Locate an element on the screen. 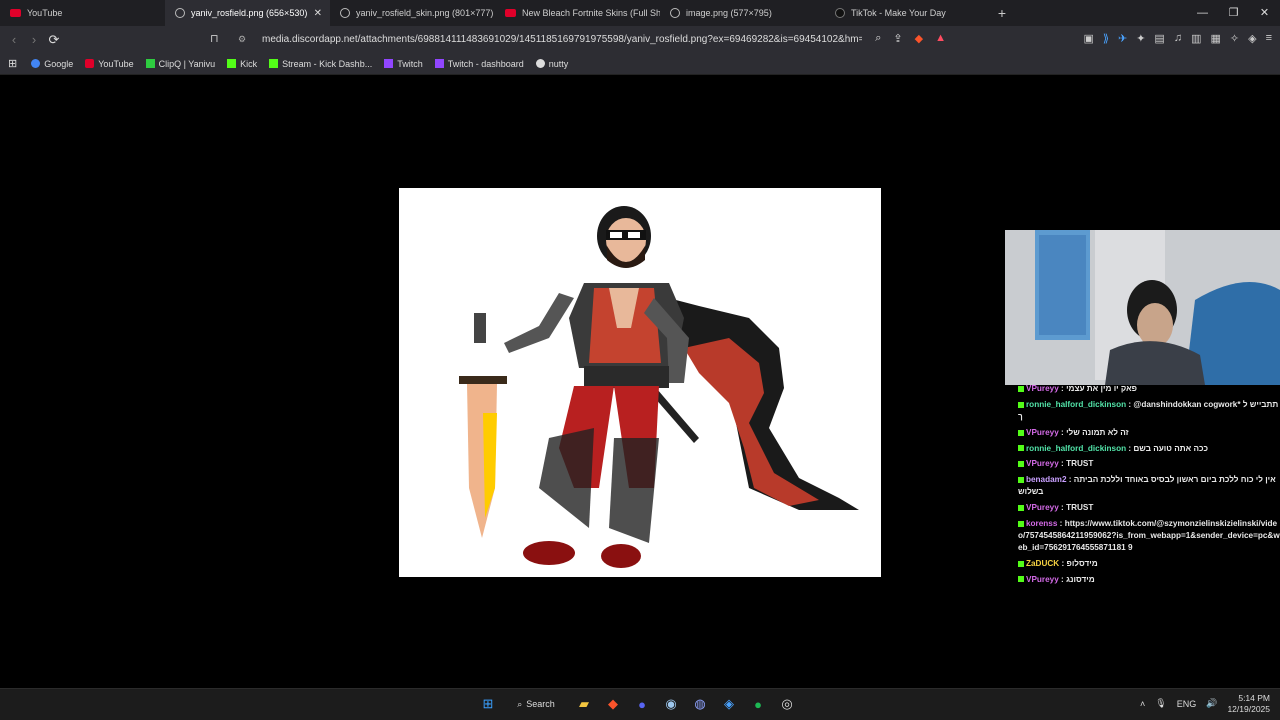 This screenshot has width=1280, height=720. obs-icon: ◎ is located at coordinates (787, 704).